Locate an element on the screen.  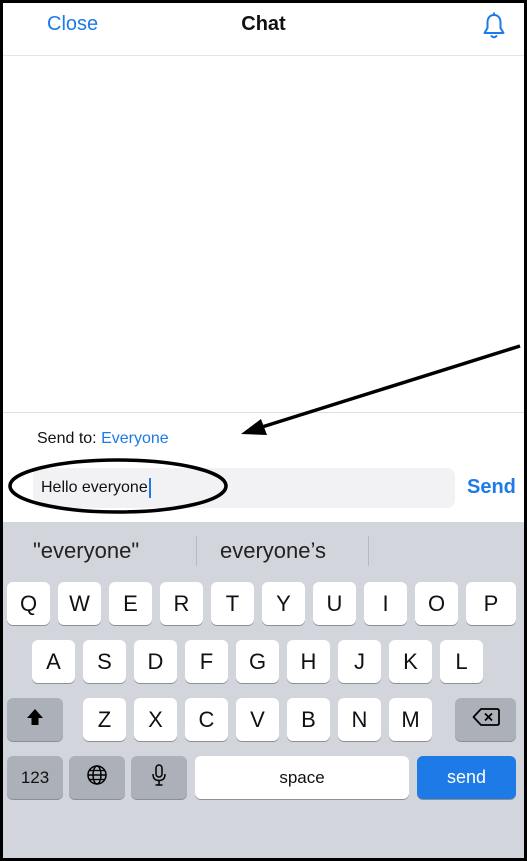
chat-header: Close Chat is located at coordinates (263, 29).